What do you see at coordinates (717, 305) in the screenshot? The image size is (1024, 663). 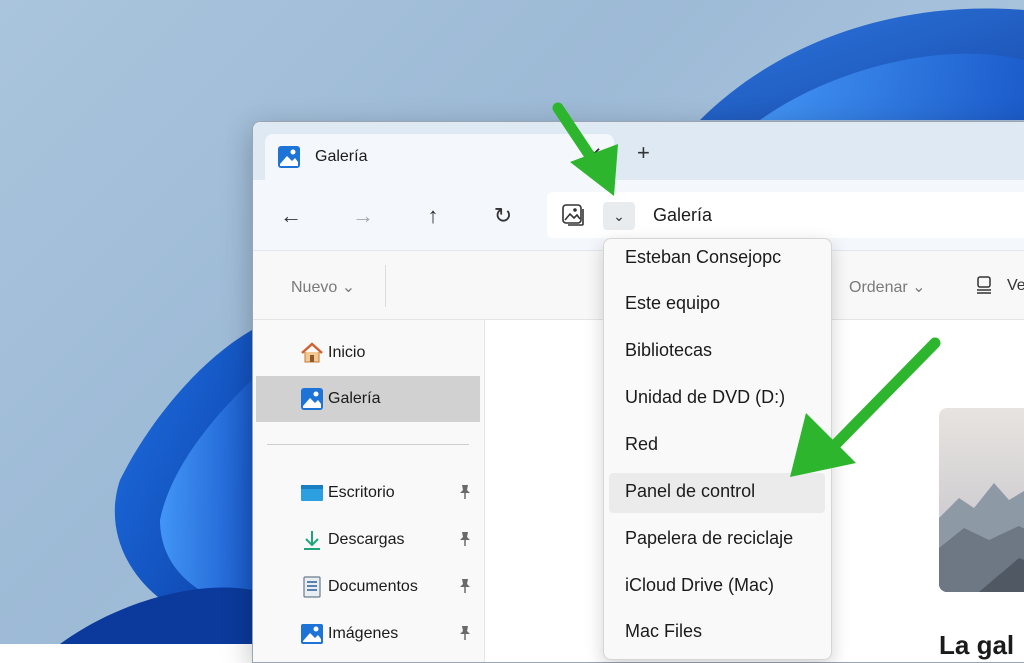 I see `menu-item-este-equipo: Este equipo` at bounding box center [717, 305].